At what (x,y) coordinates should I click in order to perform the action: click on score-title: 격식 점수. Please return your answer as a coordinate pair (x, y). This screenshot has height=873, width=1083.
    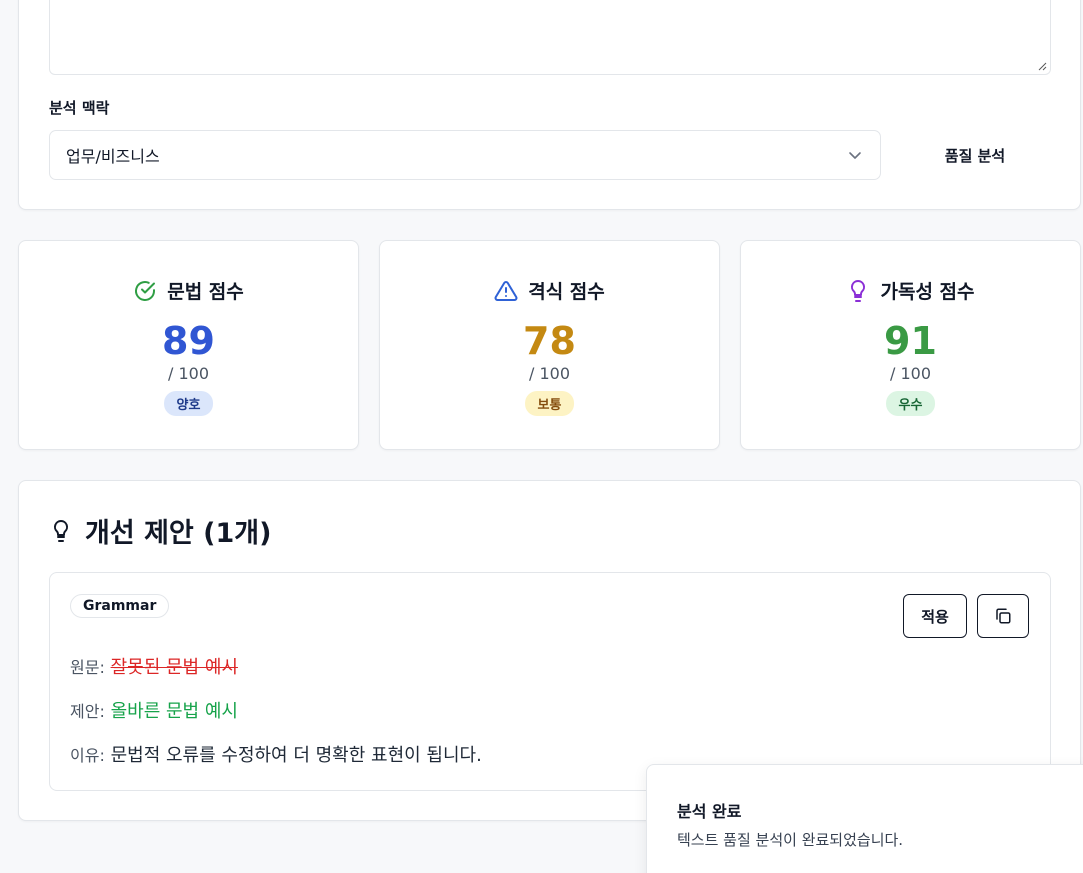
    Looking at the image, I should click on (566, 292).